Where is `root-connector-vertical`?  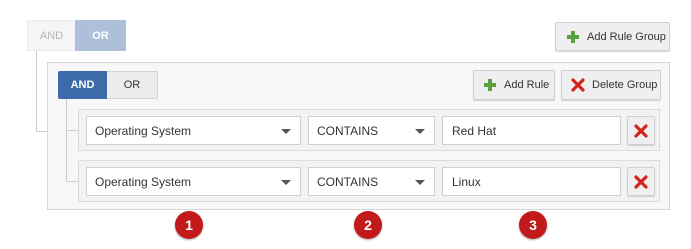
root-connector-vertical is located at coordinates (36, 91).